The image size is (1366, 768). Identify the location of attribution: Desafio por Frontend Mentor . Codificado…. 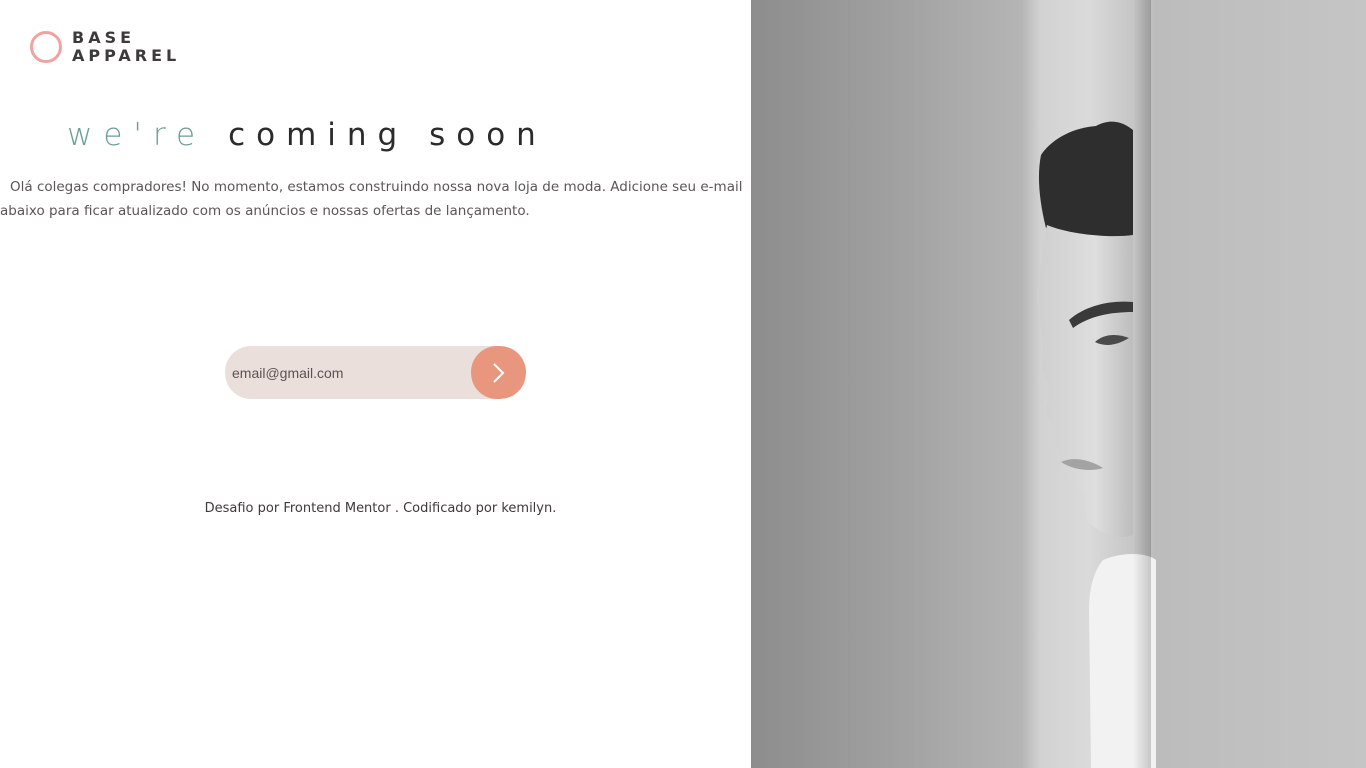
(380, 508).